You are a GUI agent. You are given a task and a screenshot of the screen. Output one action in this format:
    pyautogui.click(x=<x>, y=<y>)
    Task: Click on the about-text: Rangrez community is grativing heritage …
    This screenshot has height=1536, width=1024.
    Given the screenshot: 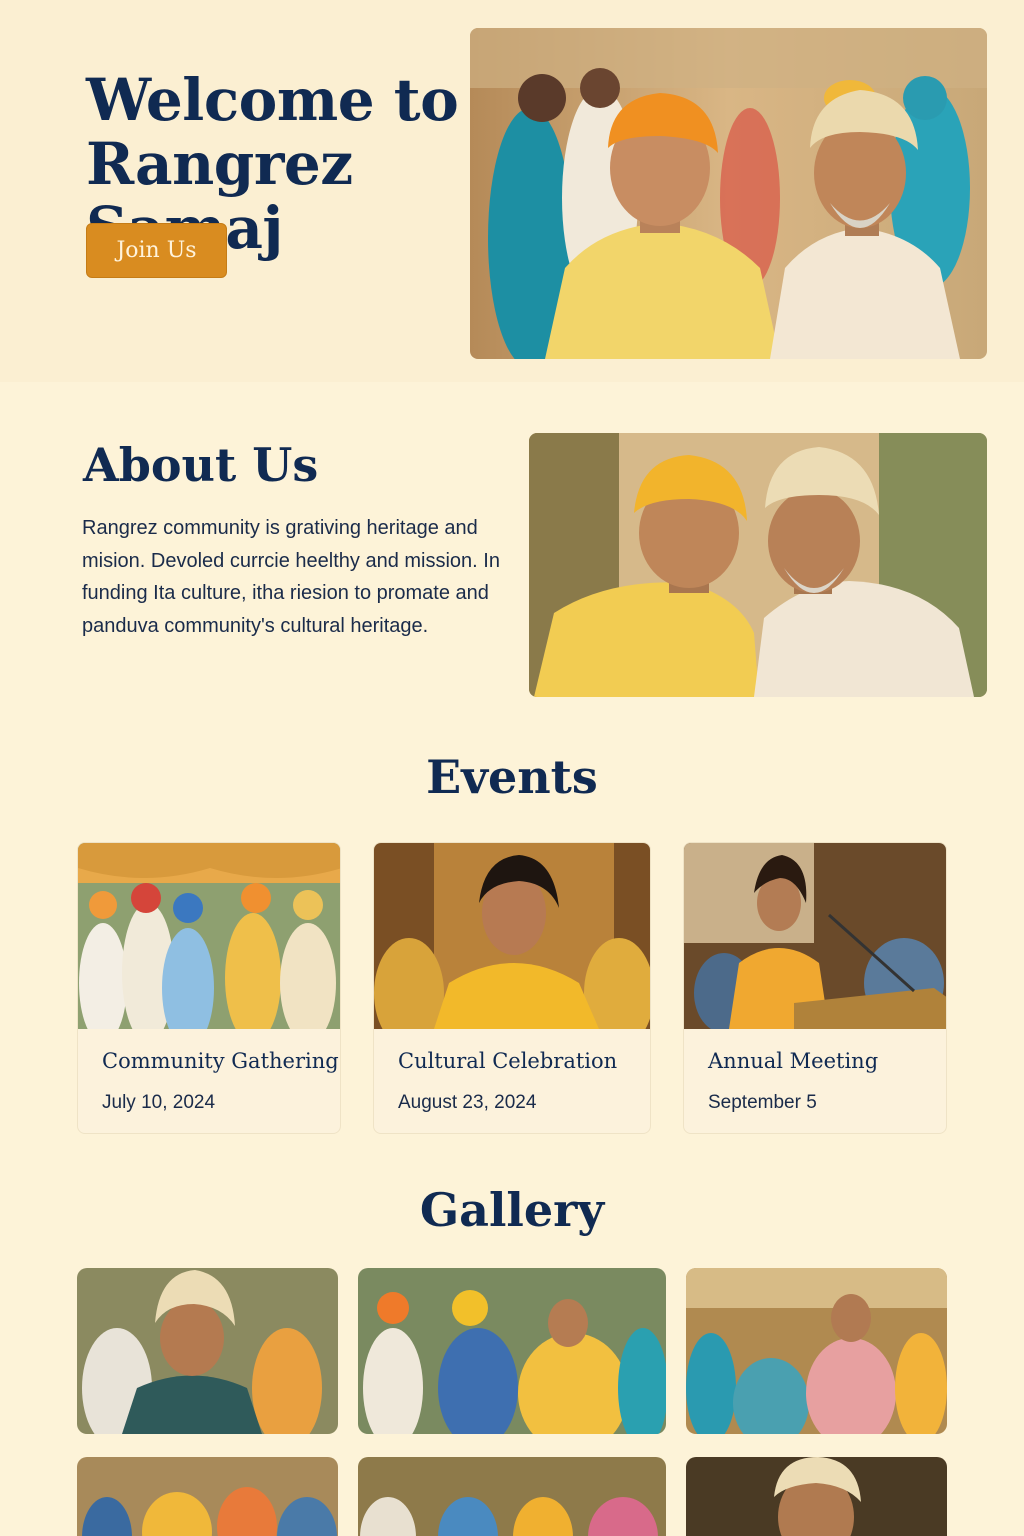 What is the action you would take?
    pyautogui.click(x=291, y=577)
    